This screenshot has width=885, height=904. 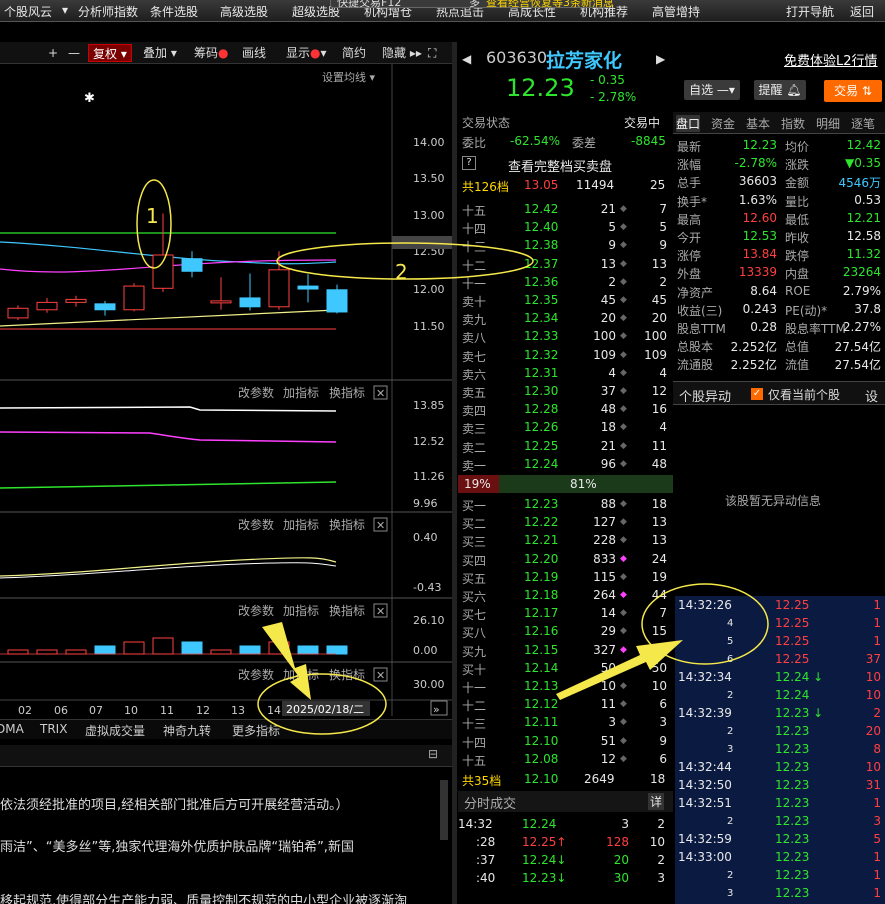 I want to click on ob-row: 卖五 12.30 37 ◆ 12, so click(x=565, y=391).